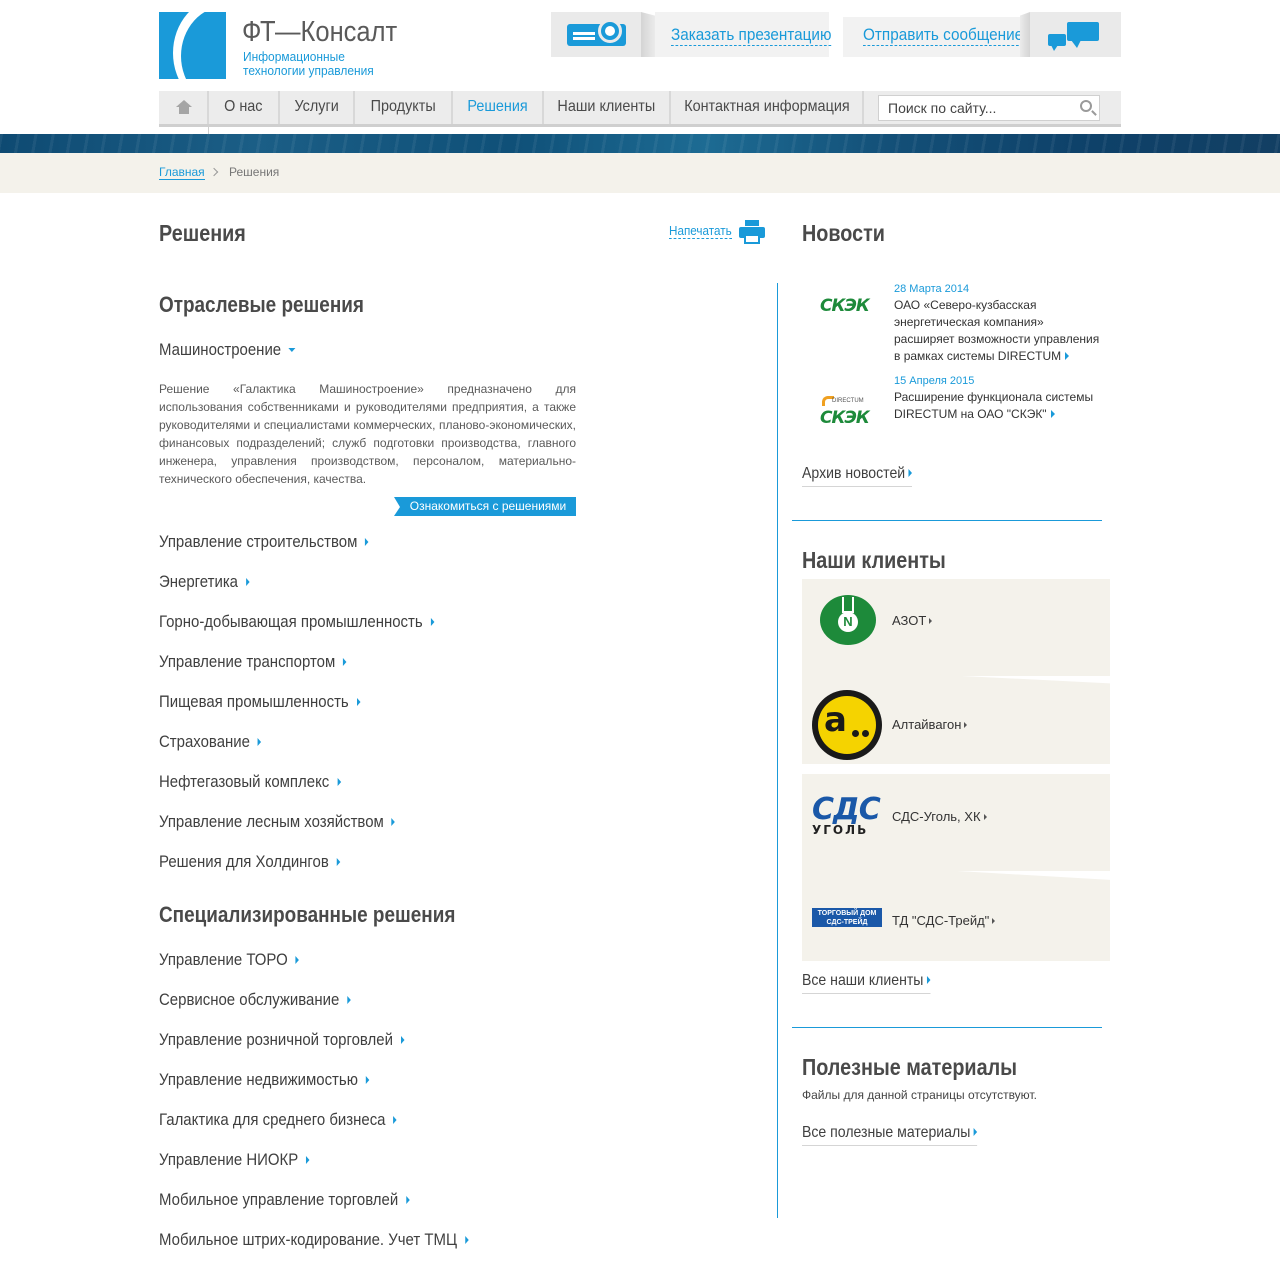 Image resolution: width=1280 pixels, height=1270 pixels. What do you see at coordinates (956, 911) in the screenshot?
I see `client-card: ТОРГОВЫЙ ДОМ СДС-ТРЕЙД ТД "СДС-Трейд"` at bounding box center [956, 911].